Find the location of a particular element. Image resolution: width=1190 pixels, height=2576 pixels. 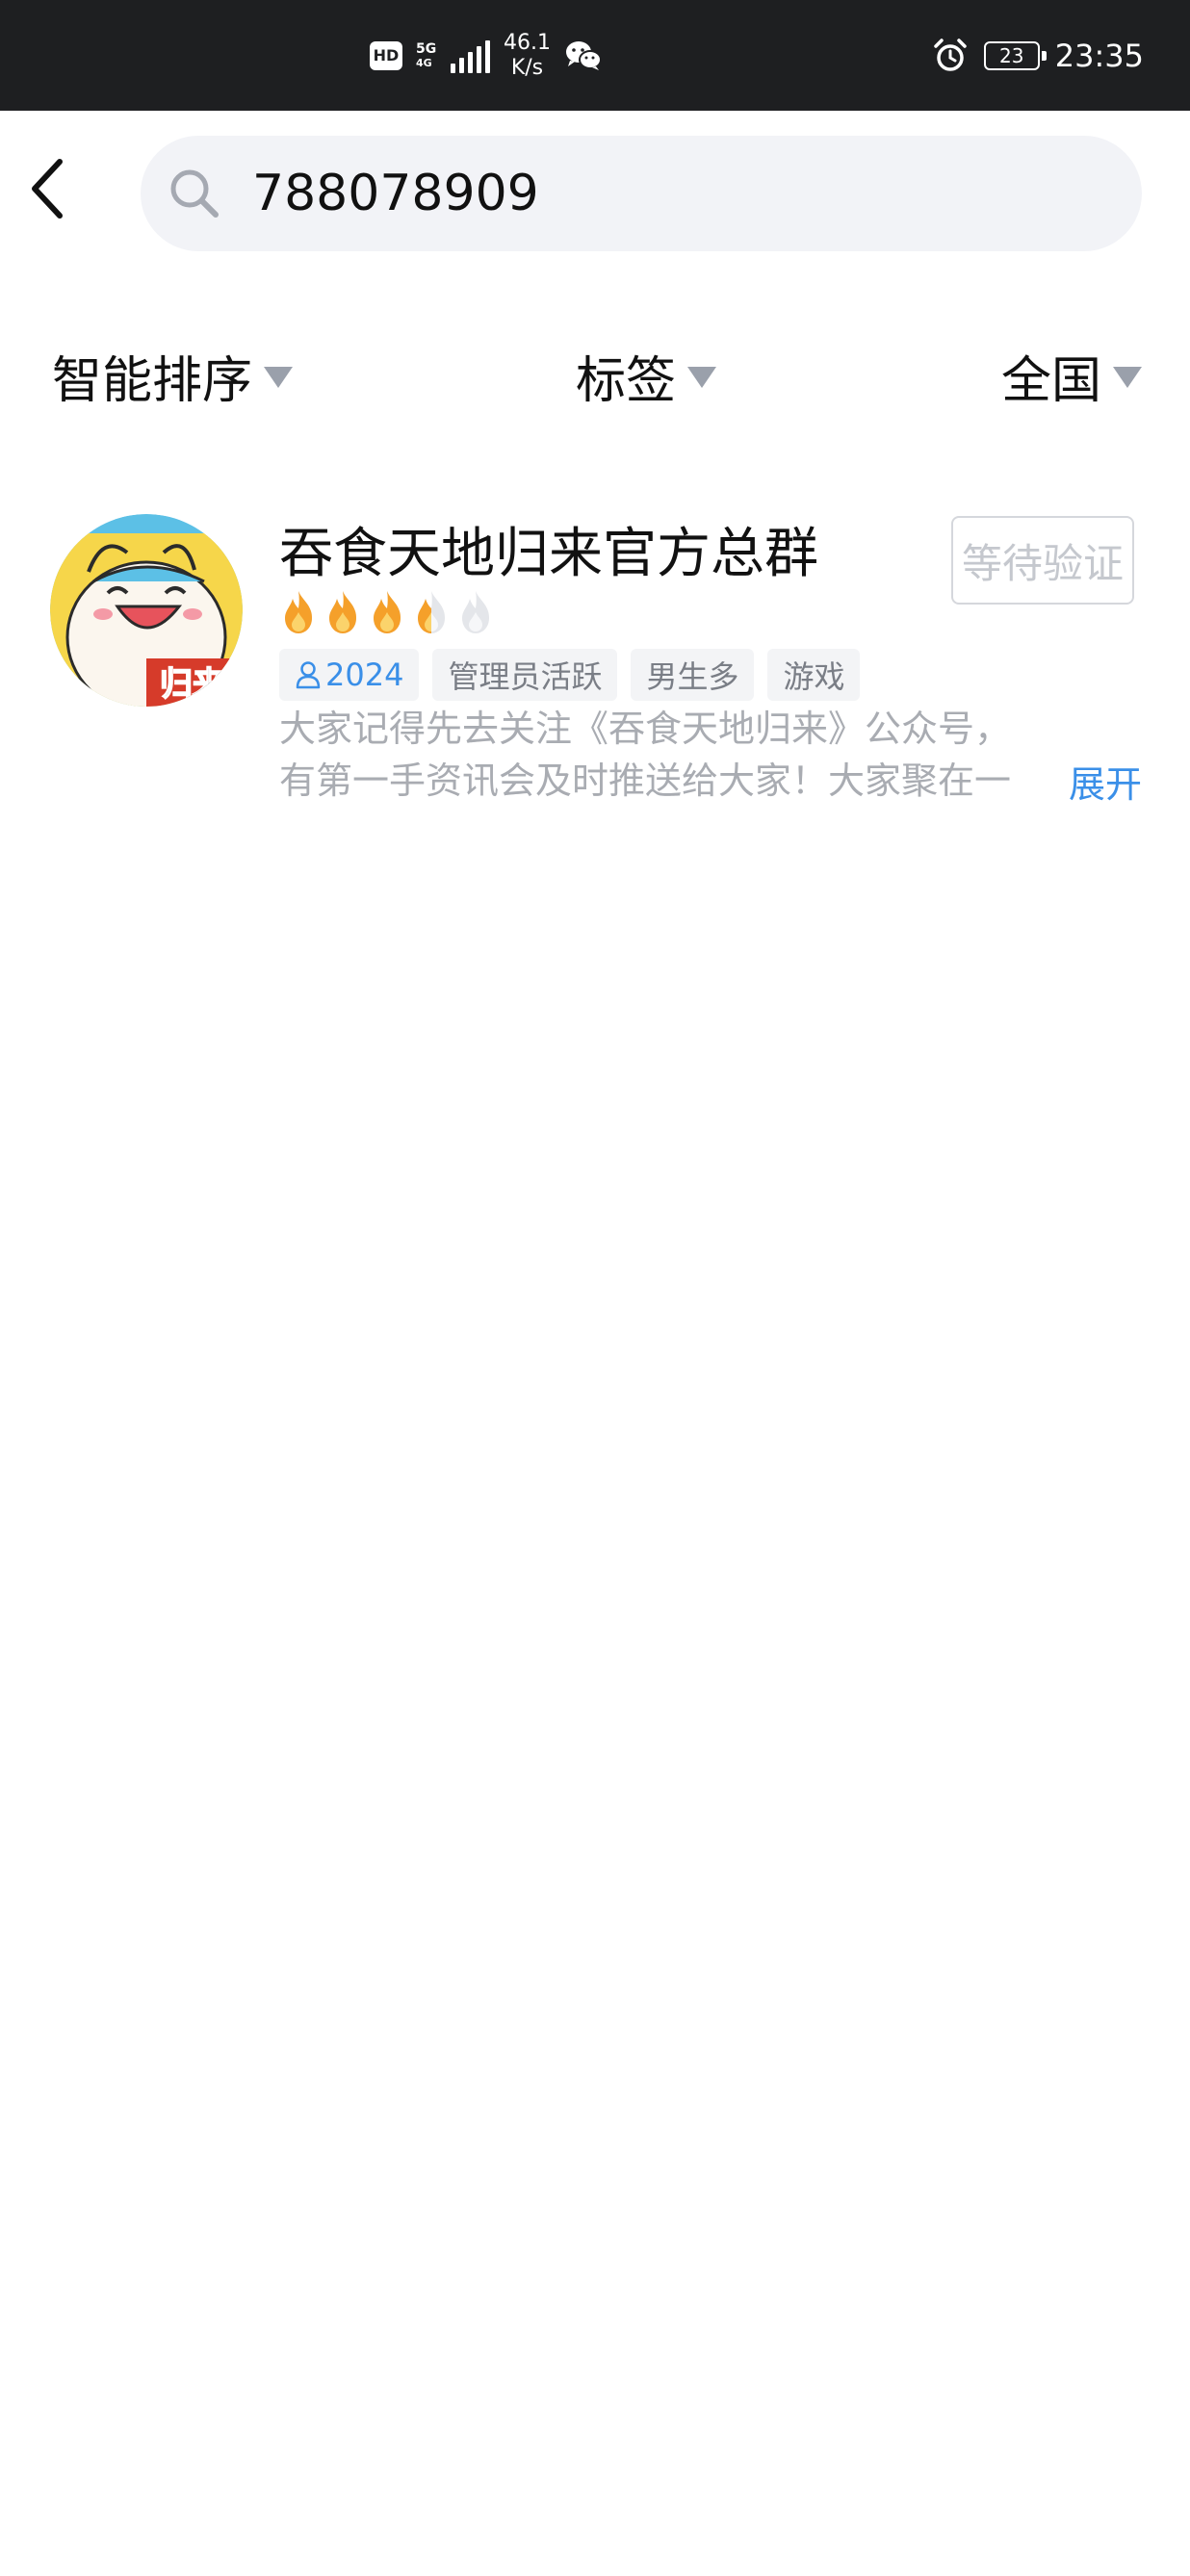

back-button is located at coordinates (46, 189).